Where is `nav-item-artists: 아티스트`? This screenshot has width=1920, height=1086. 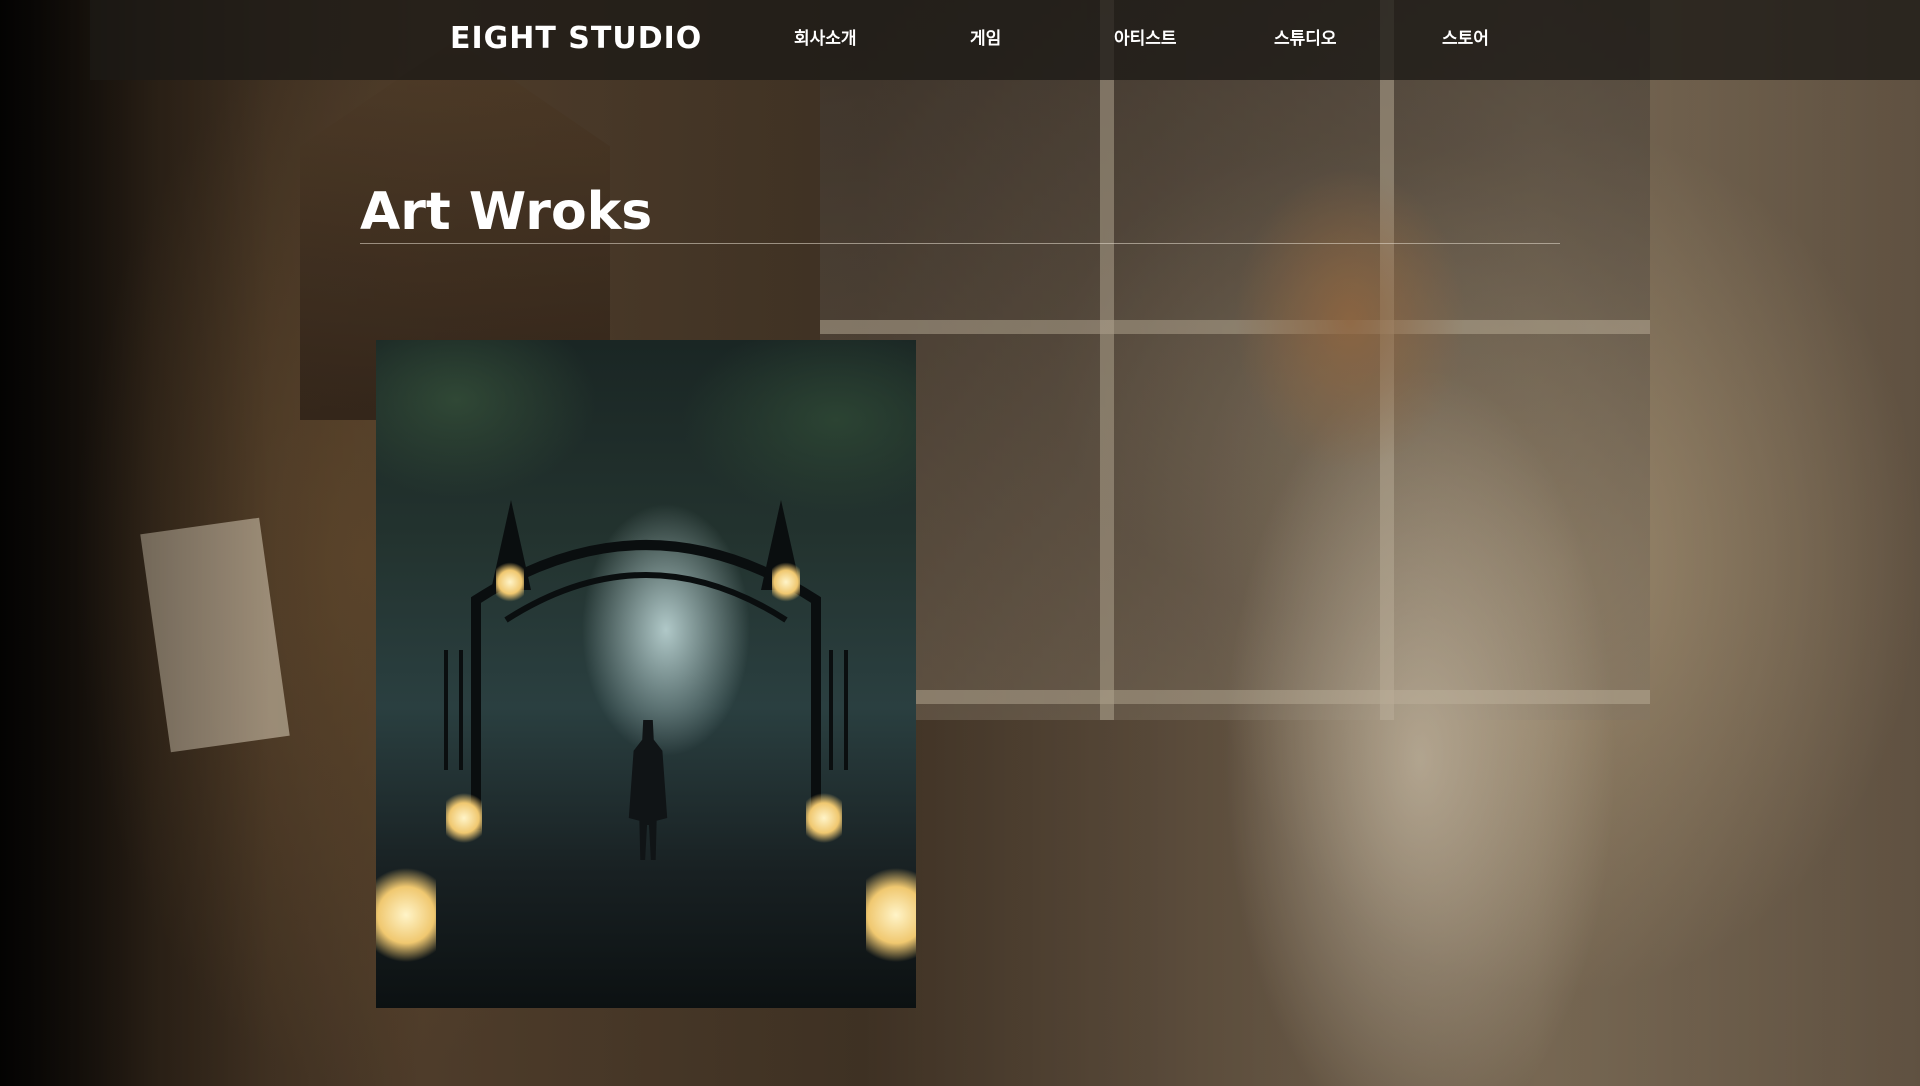
nav-item-artists: 아티스트 is located at coordinates (1145, 39).